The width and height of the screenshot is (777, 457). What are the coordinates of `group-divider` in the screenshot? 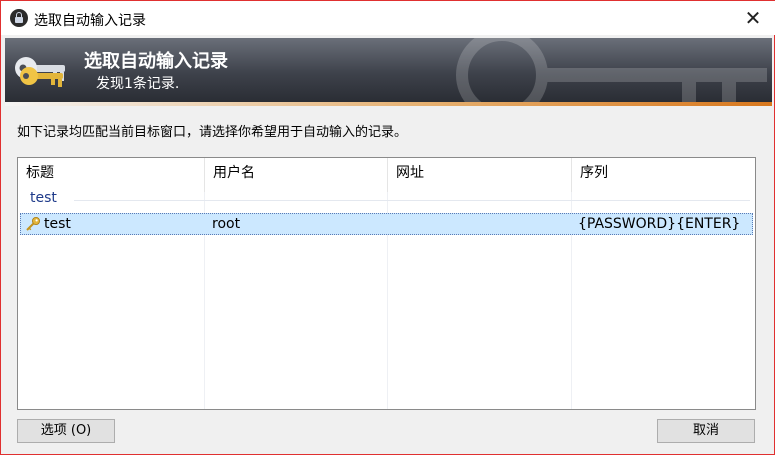 It's located at (412, 200).